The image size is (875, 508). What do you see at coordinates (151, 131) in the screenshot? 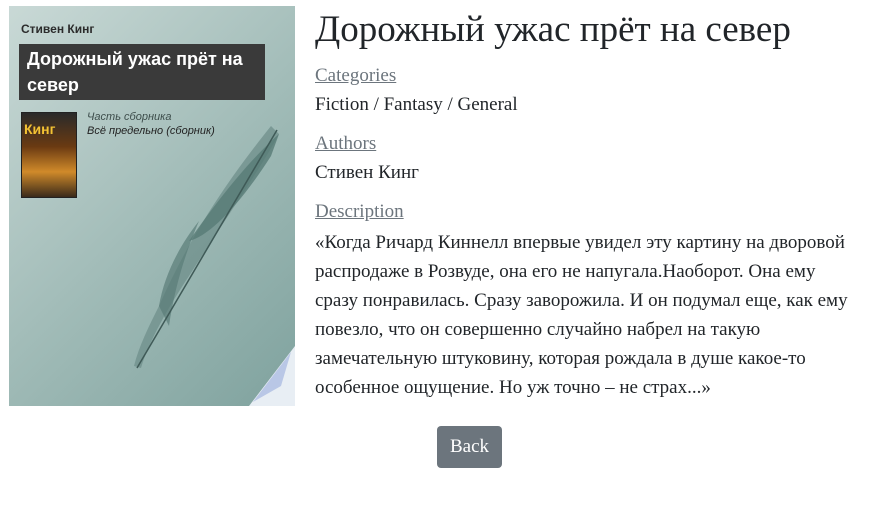
I see `cover-series-line2: Всё предельно (сборник)` at bounding box center [151, 131].